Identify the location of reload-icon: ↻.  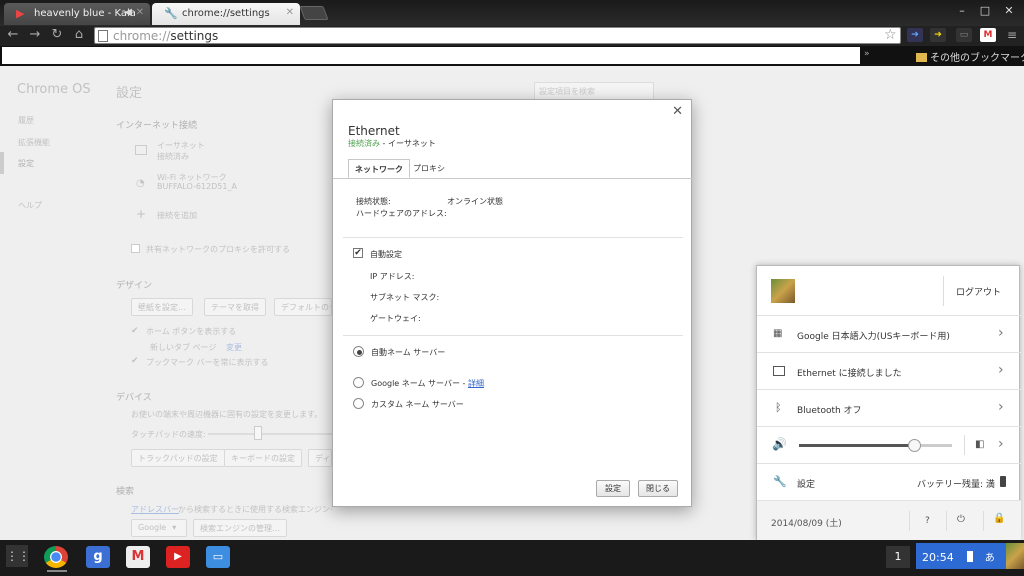
(57, 35).